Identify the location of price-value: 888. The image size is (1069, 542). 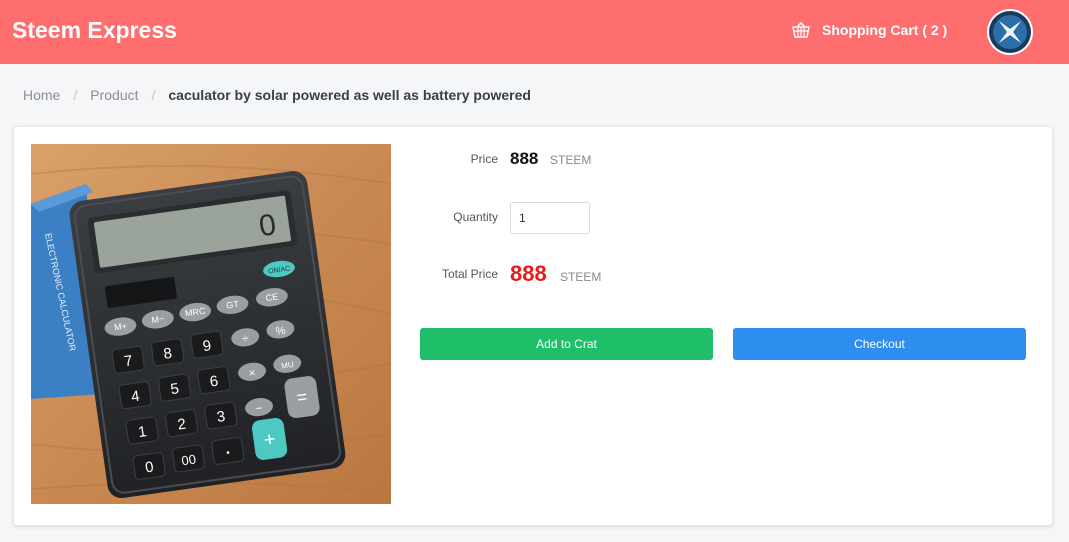
(524, 158).